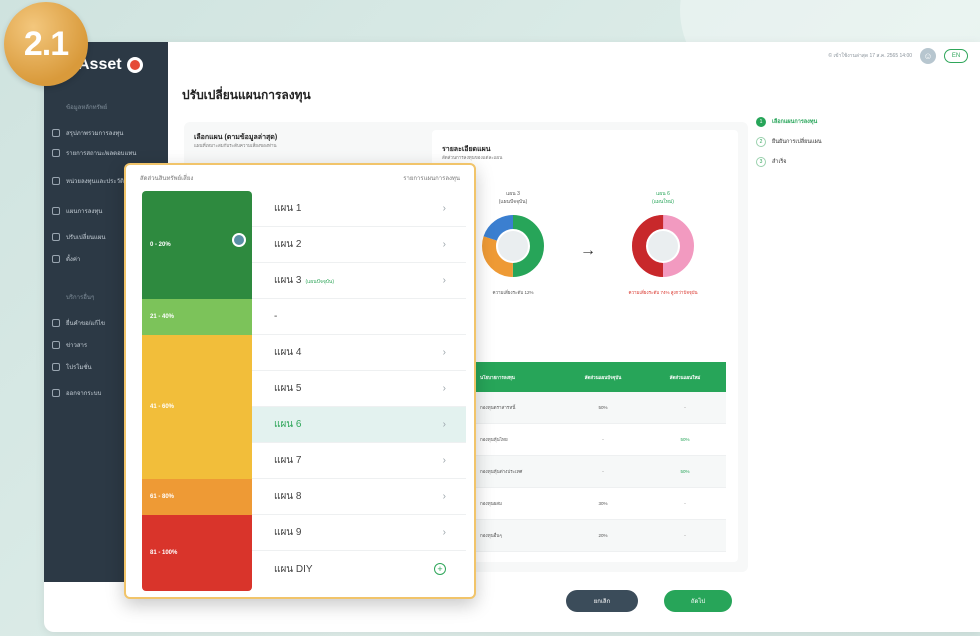 This screenshot has width=980, height=636. What do you see at coordinates (84, 212) in the screenshot?
I see `sidebar-item-label: แผนการลงทุน` at bounding box center [84, 212].